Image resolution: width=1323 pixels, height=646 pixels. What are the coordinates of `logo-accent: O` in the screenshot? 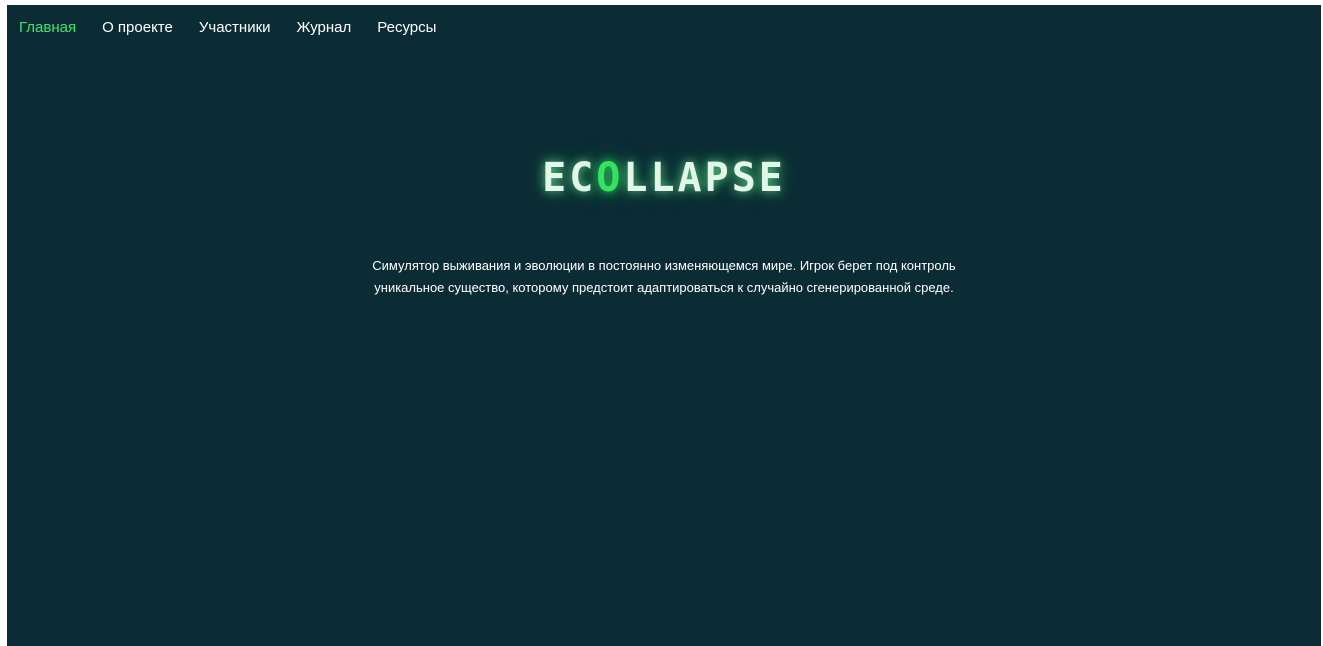 It's located at (610, 178).